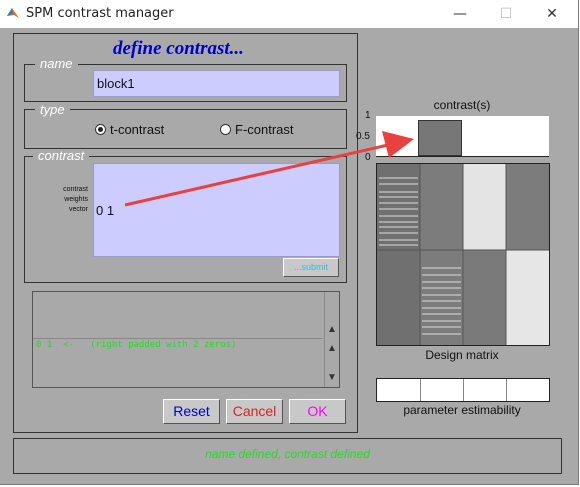 The width and height of the screenshot is (580, 487). I want to click on status-bar: name defined, contrast defined, so click(287, 456).